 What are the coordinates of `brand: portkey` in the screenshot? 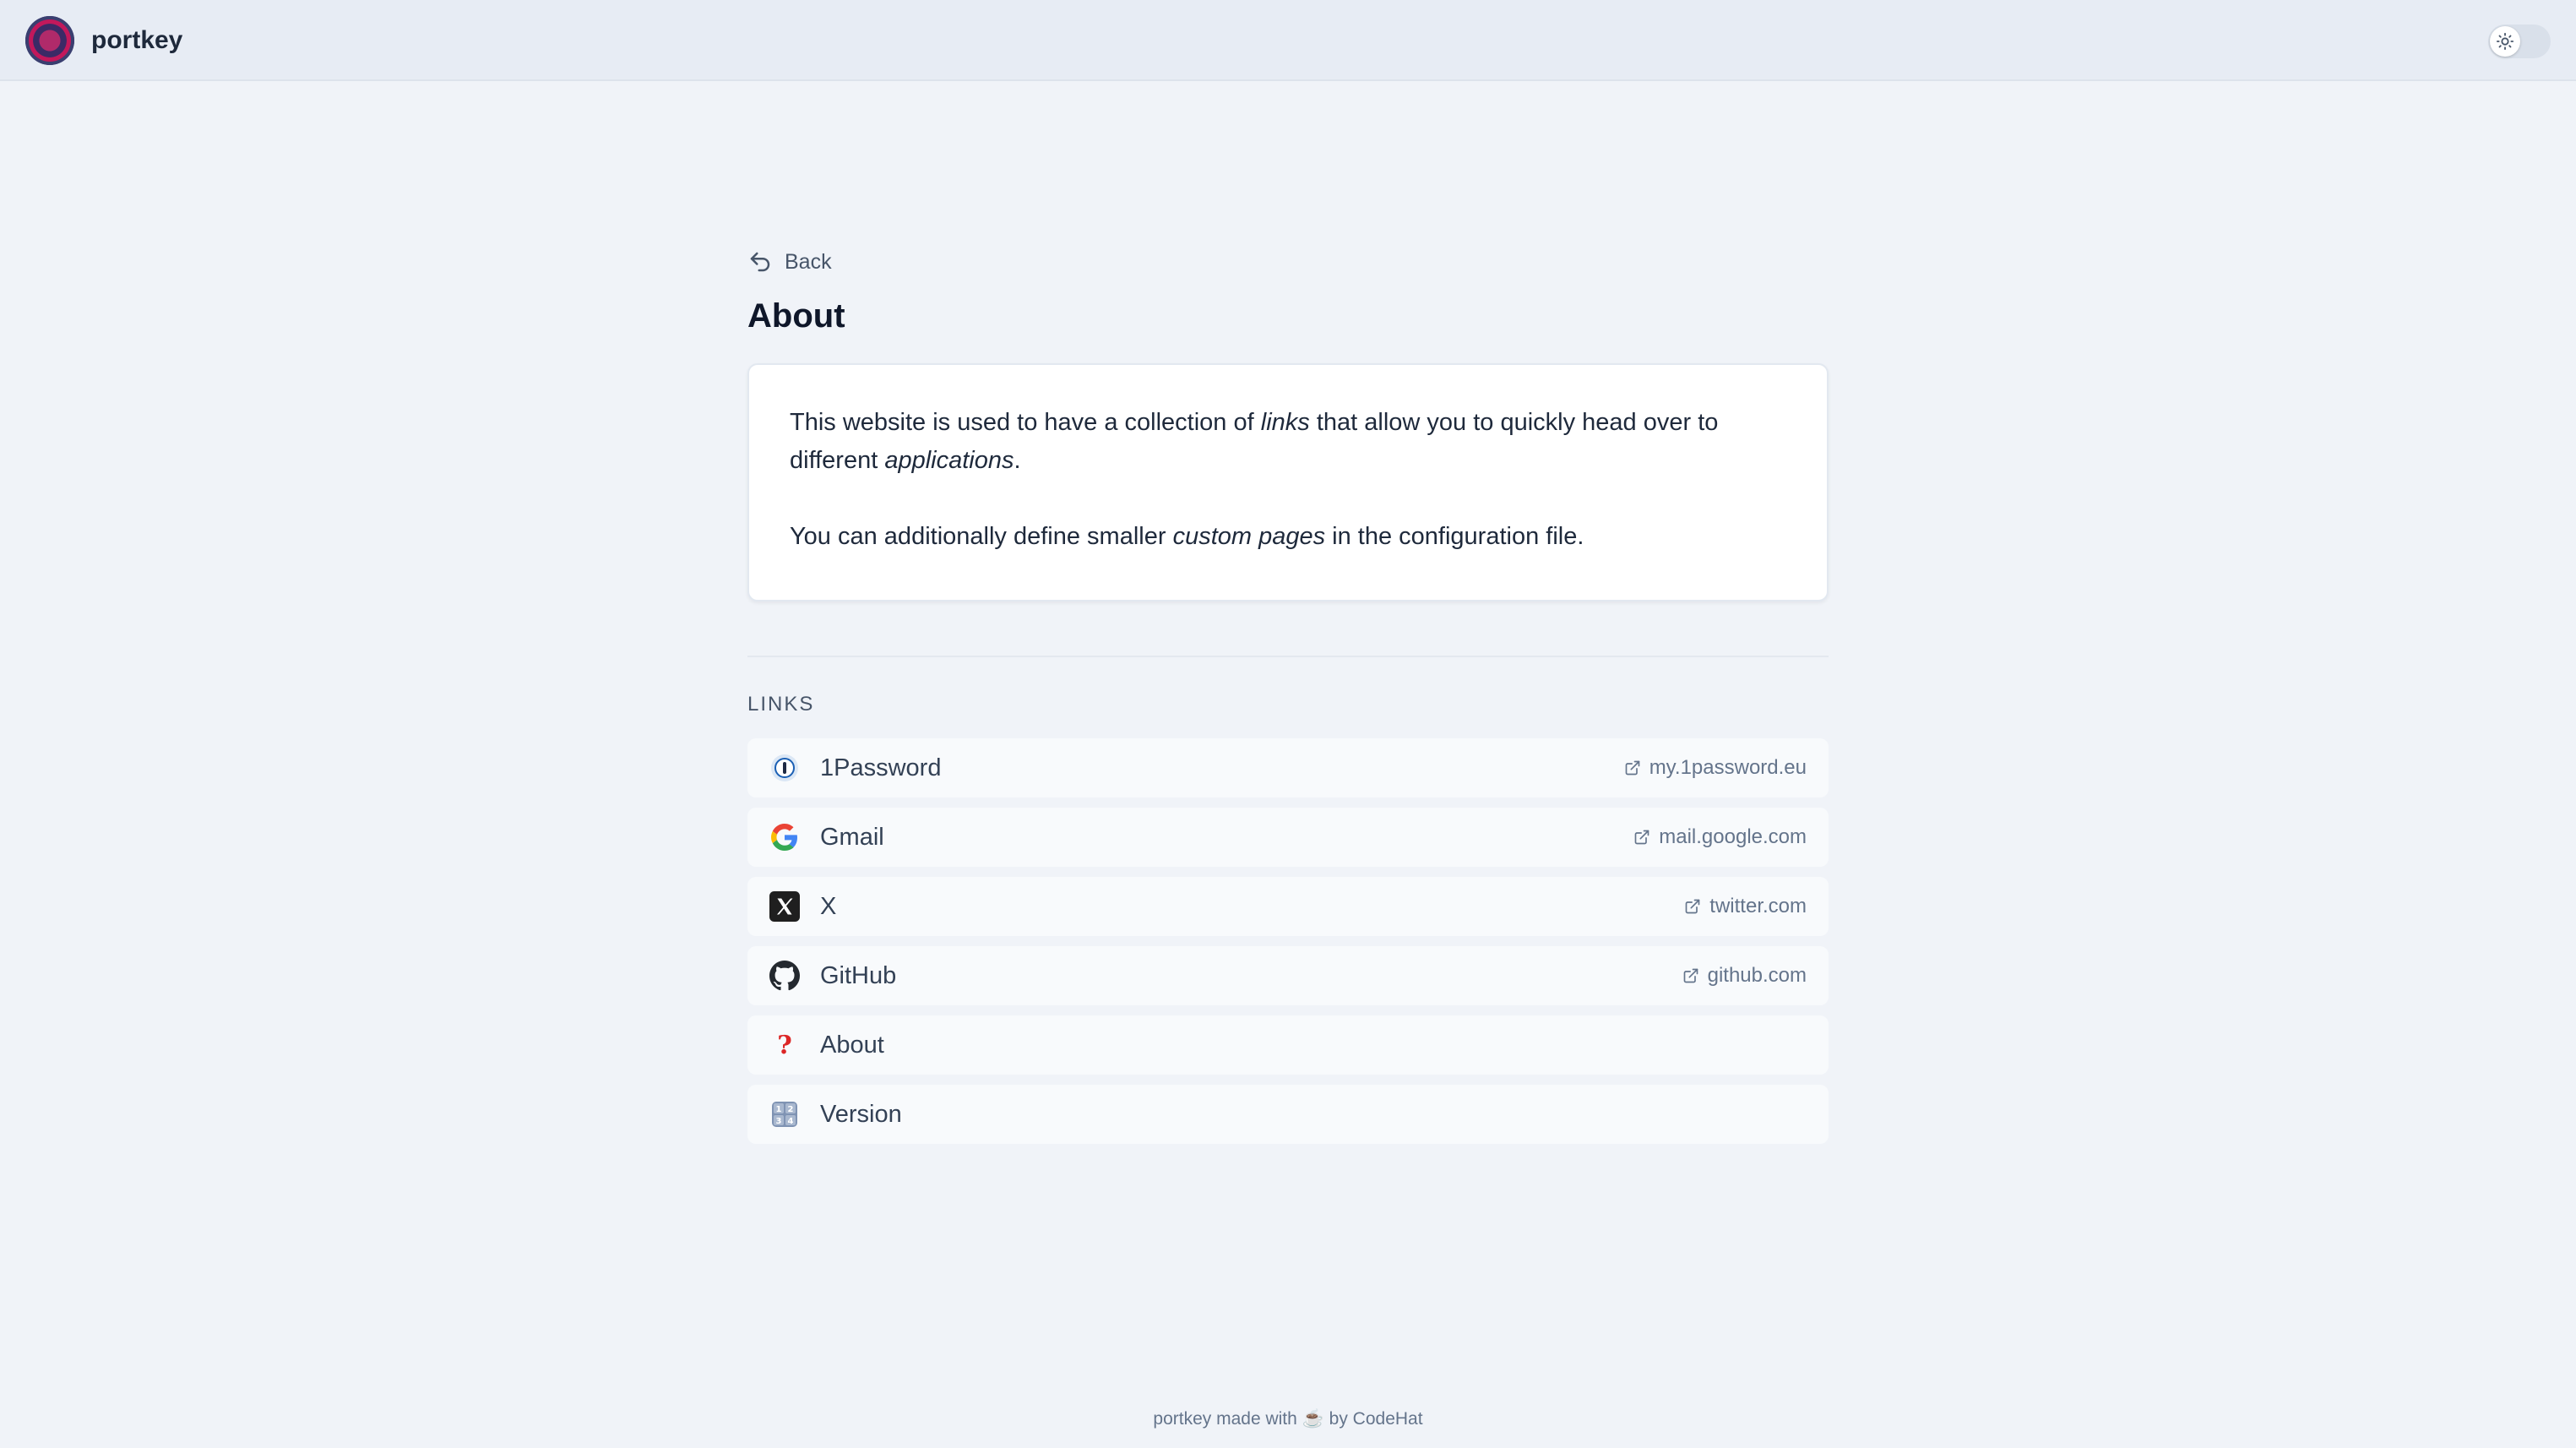 It's located at (103, 40).